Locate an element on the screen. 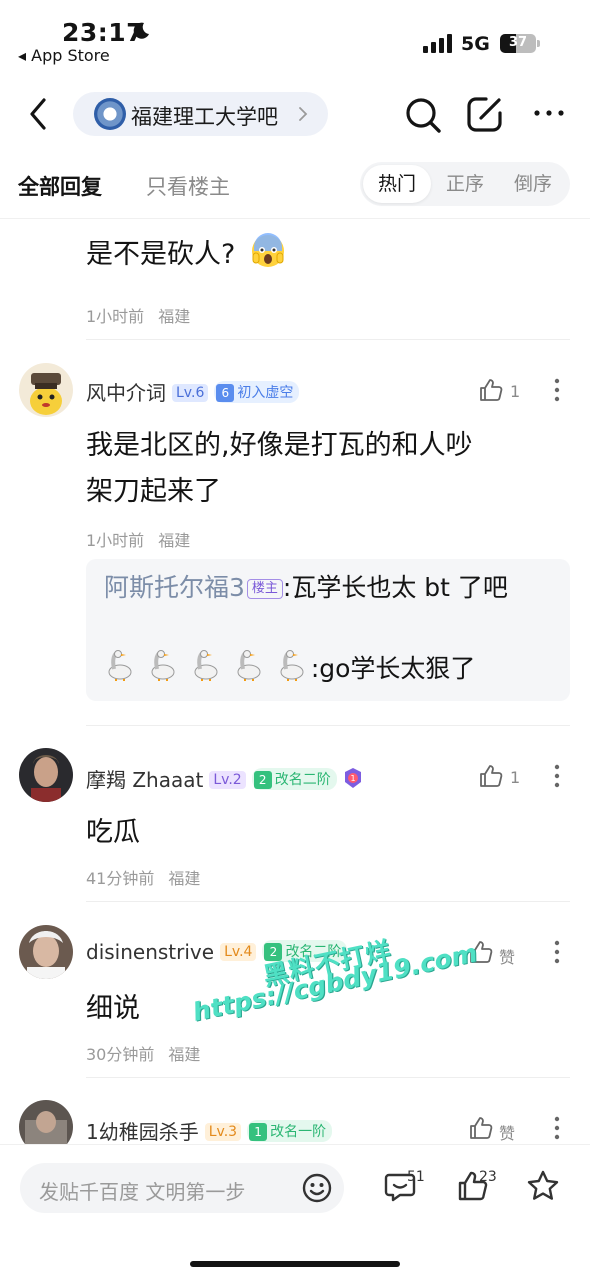 The height and width of the screenshot is (1280, 590). username: 风中介词 is located at coordinates (126, 393).